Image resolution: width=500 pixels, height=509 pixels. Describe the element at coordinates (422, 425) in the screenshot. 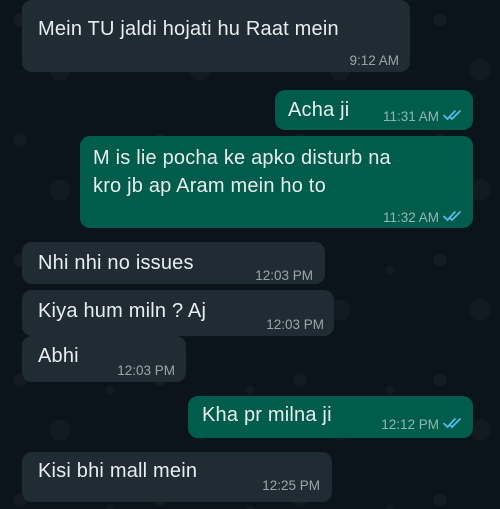

I see `message-timestamp: 12:12 PM` at that location.